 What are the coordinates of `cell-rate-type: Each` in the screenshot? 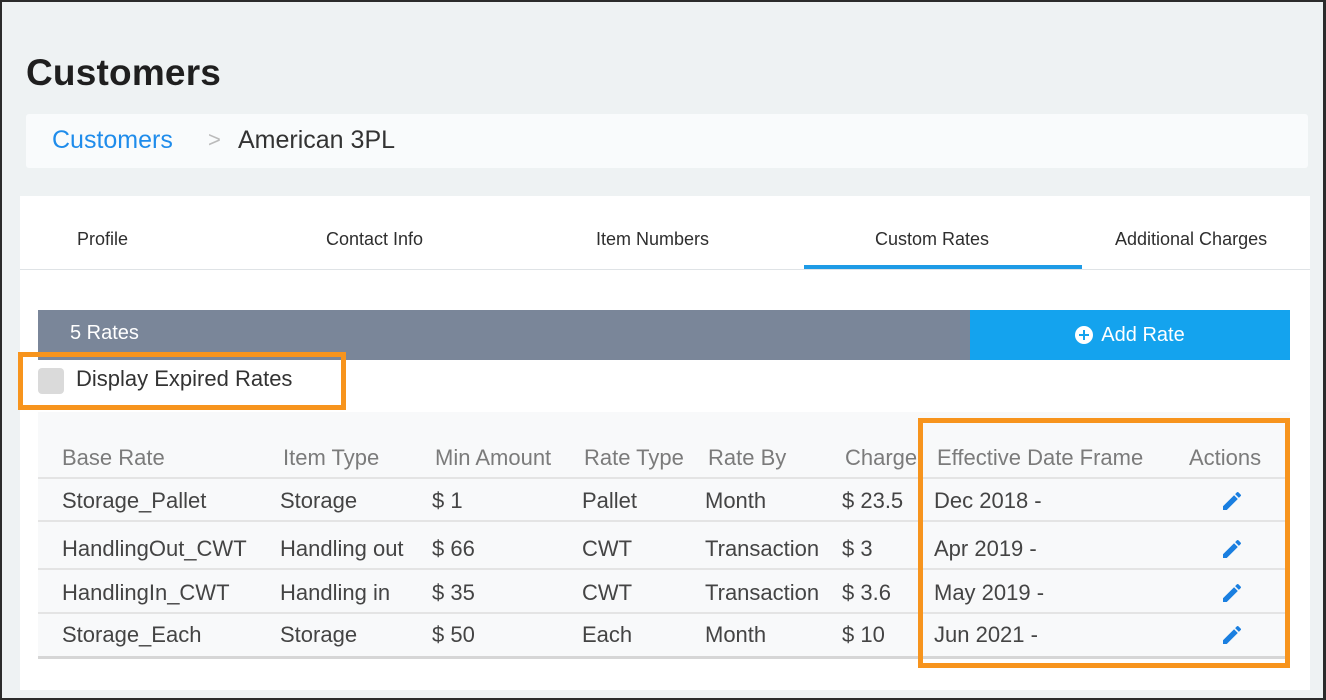 It's located at (607, 634).